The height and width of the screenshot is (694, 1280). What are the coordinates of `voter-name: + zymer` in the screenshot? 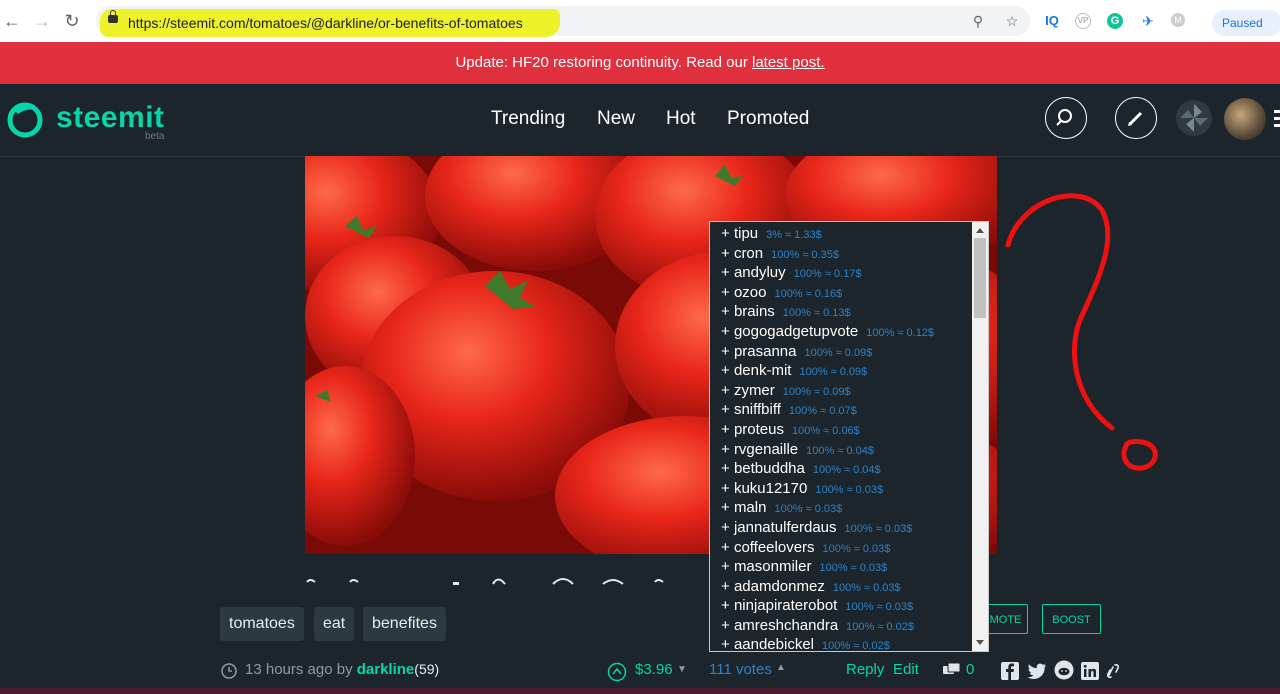 It's located at (748, 390).